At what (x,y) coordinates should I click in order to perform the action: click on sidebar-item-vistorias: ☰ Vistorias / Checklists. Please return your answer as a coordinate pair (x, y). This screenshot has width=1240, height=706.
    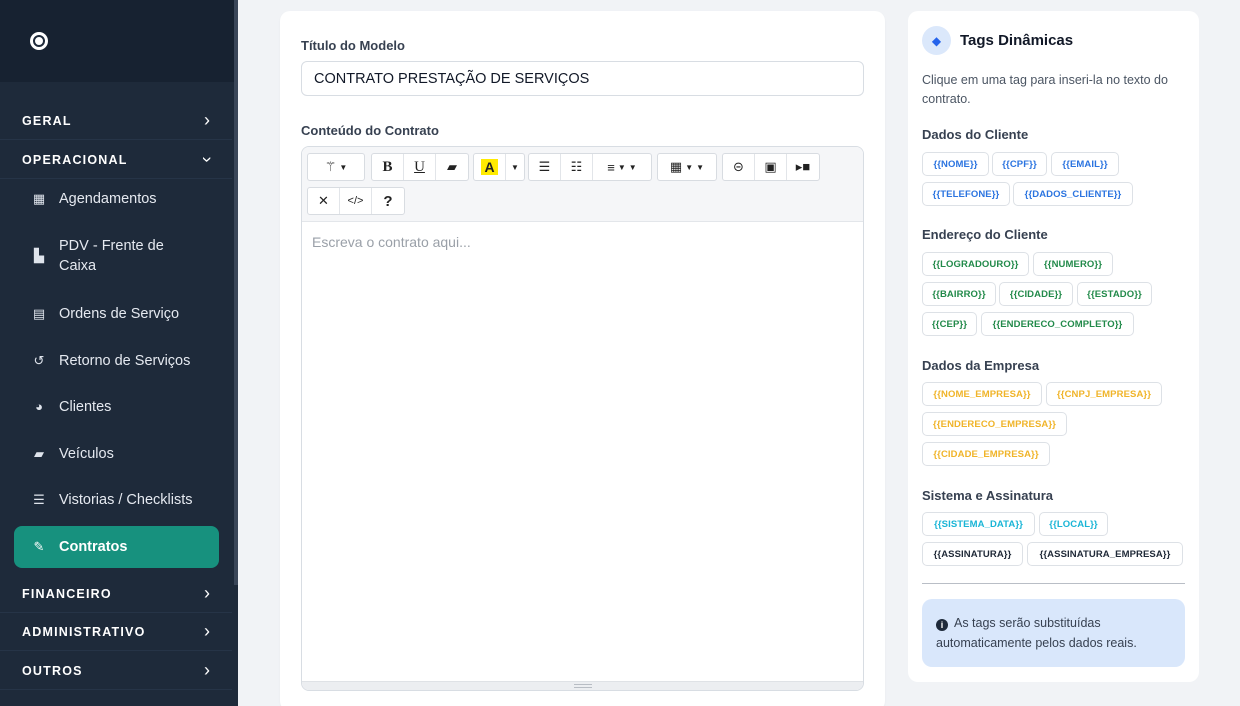
    Looking at the image, I should click on (116, 499).